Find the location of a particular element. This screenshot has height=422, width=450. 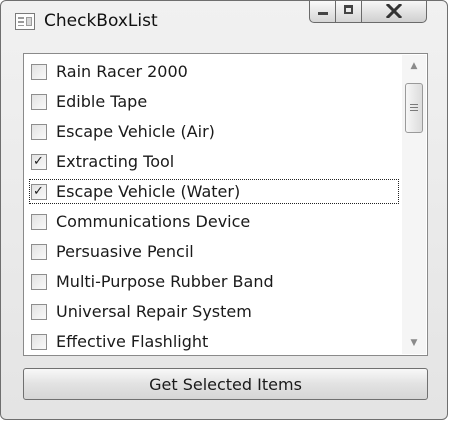

list-item: Universal Repair System is located at coordinates (214, 311).